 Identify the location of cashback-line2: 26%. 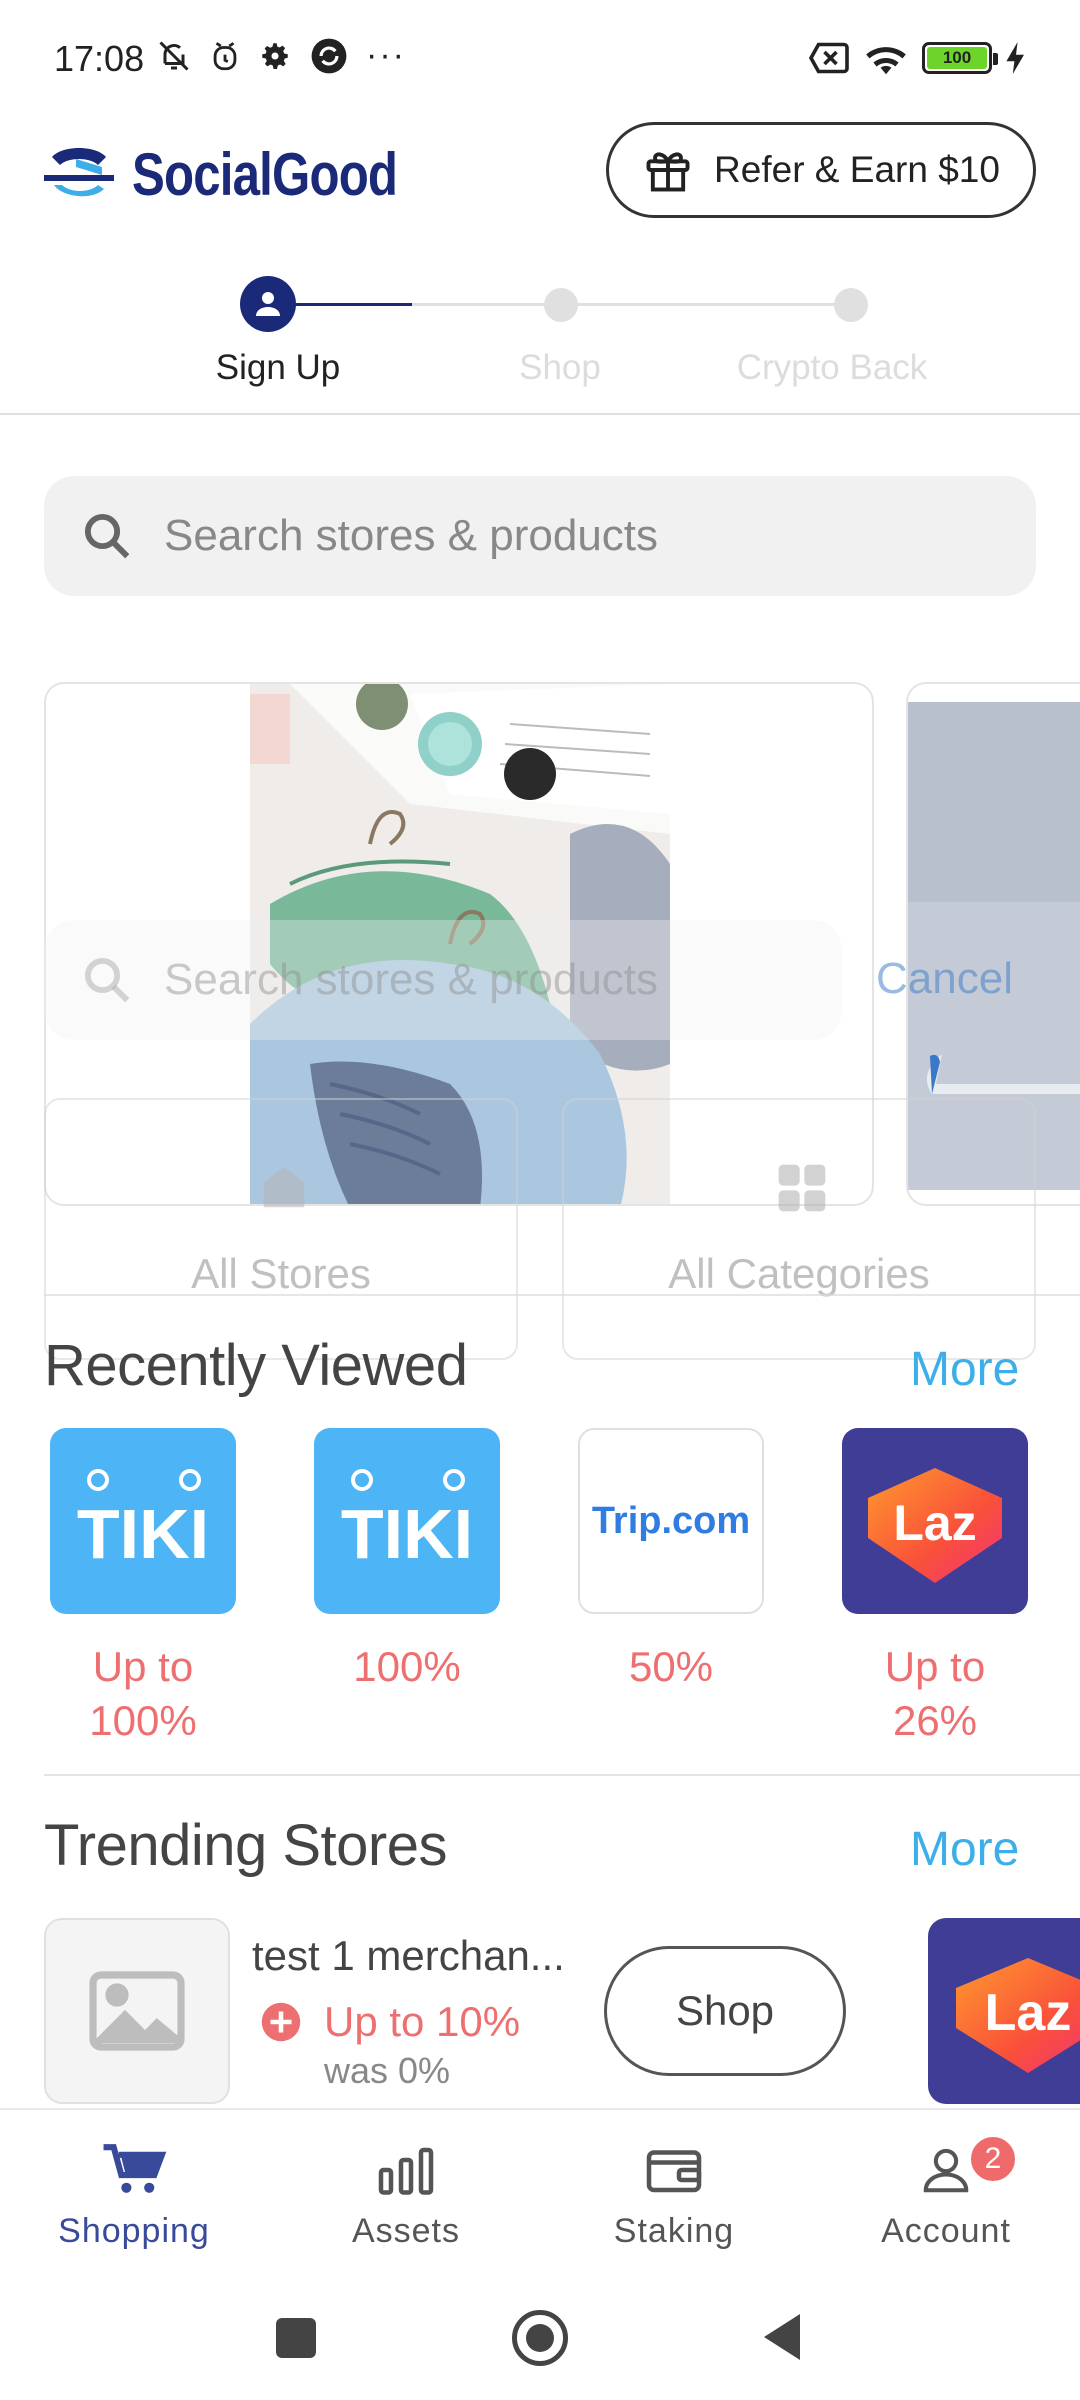
(935, 1720).